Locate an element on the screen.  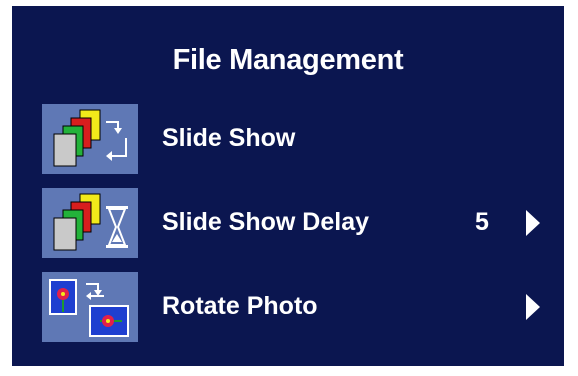
rotate-photo-icon is located at coordinates (90, 307).